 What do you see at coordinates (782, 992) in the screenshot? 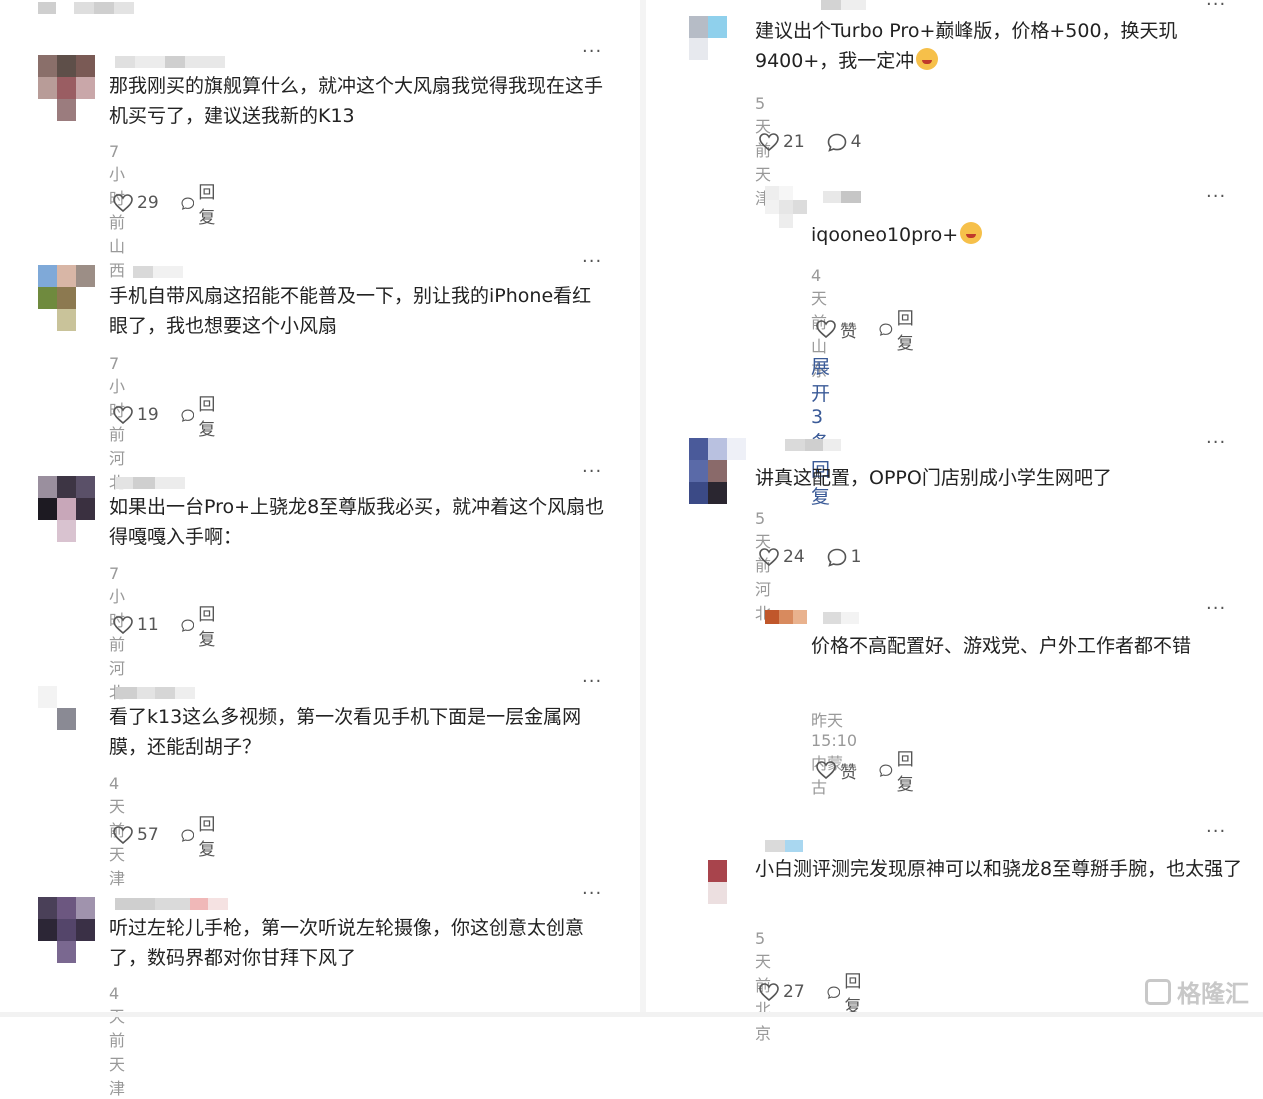
I see `like-button: 27` at bounding box center [782, 992].